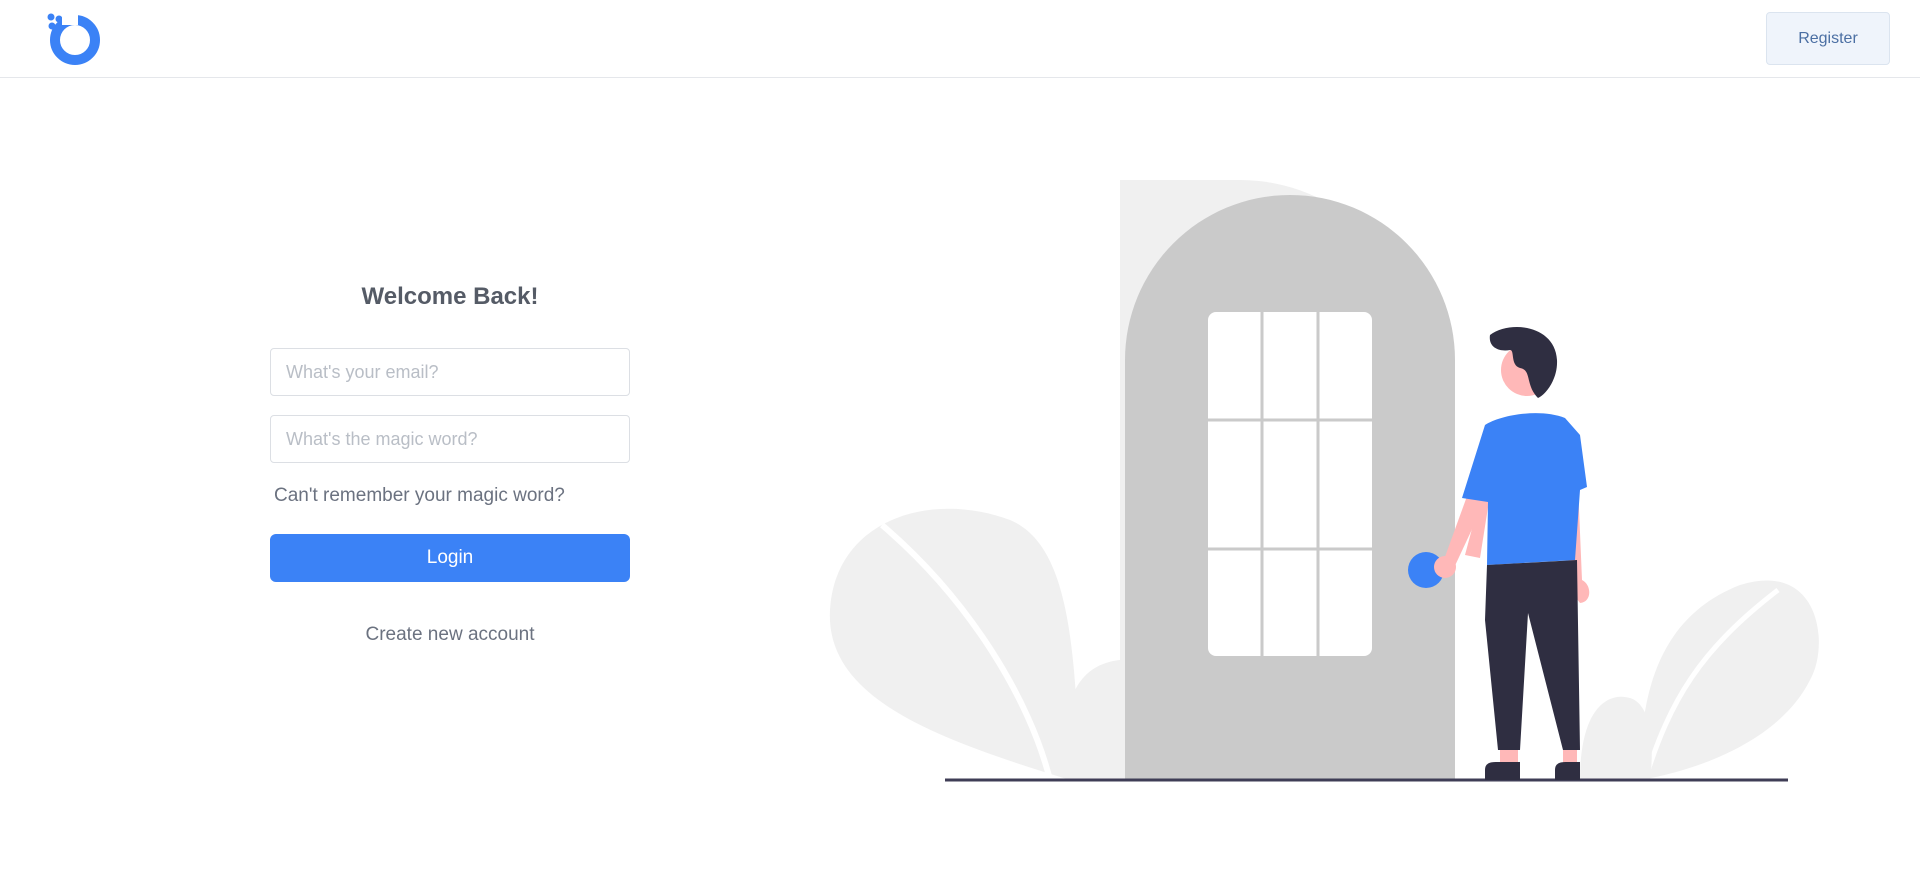 The image size is (1920, 888). Describe the element at coordinates (954, 644) in the screenshot. I see `left-plant` at that location.